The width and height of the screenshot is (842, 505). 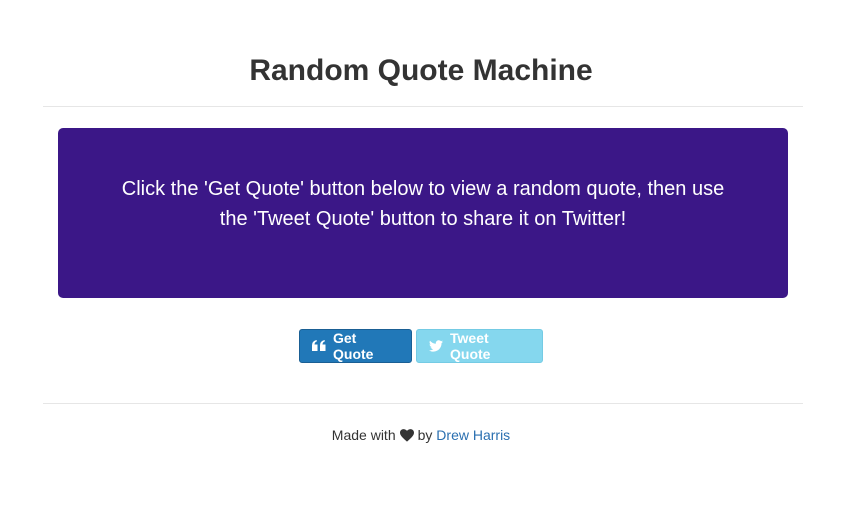 I want to click on tweet-quote-button: Tweet Quote, so click(x=479, y=346).